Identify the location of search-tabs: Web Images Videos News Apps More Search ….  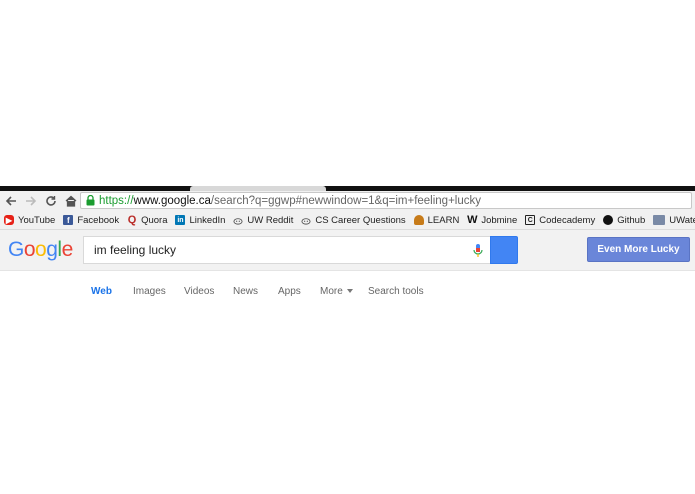
(347, 291).